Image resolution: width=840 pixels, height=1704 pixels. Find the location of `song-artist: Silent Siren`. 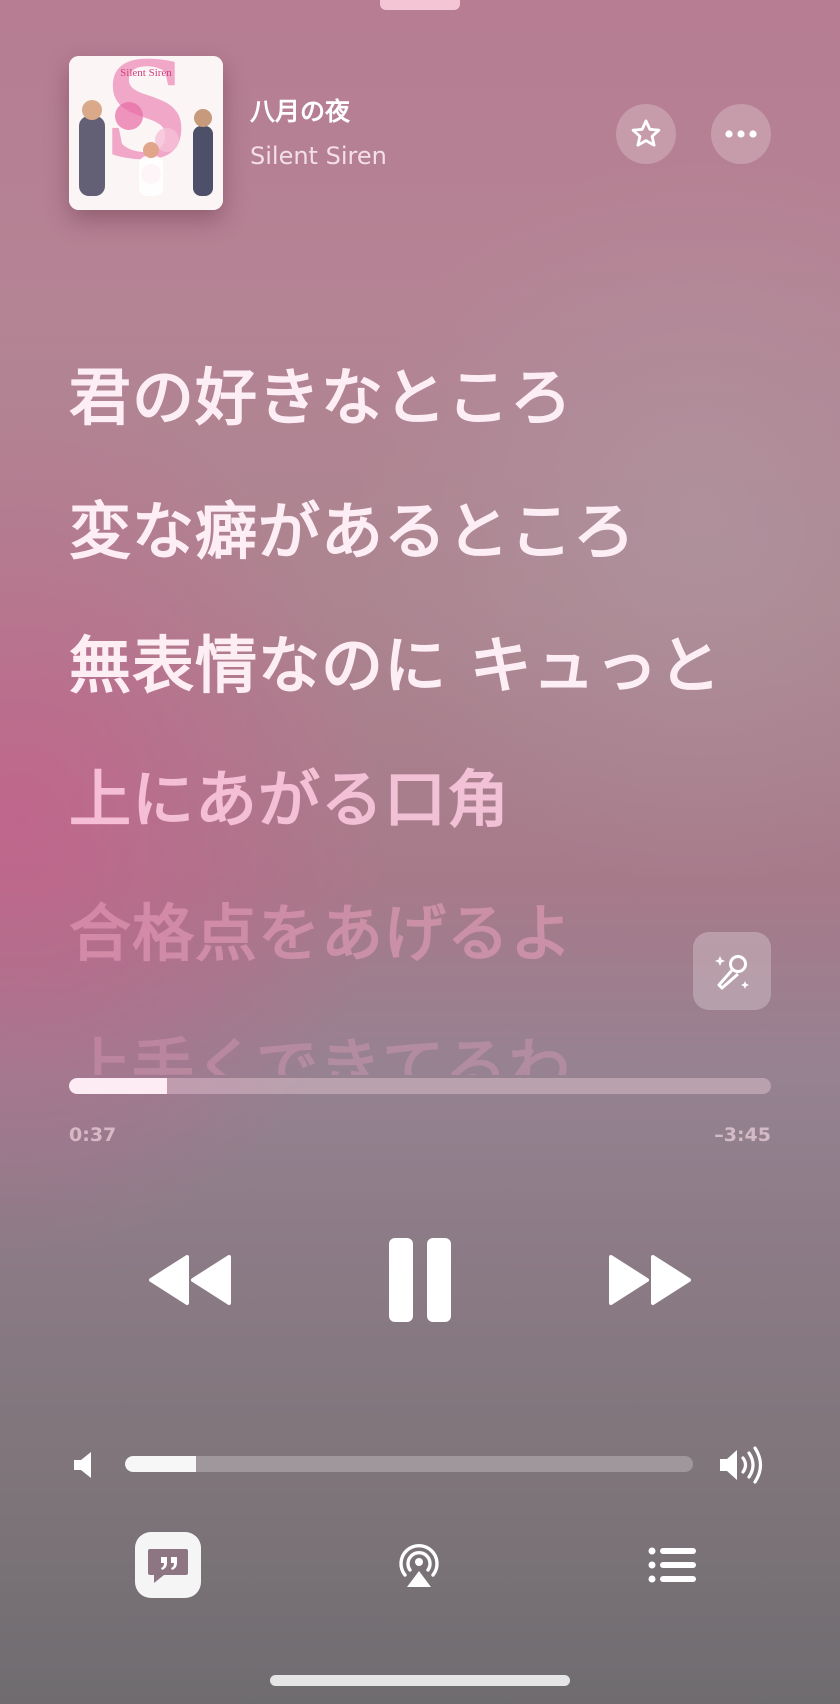

song-artist: Silent Siren is located at coordinates (318, 156).